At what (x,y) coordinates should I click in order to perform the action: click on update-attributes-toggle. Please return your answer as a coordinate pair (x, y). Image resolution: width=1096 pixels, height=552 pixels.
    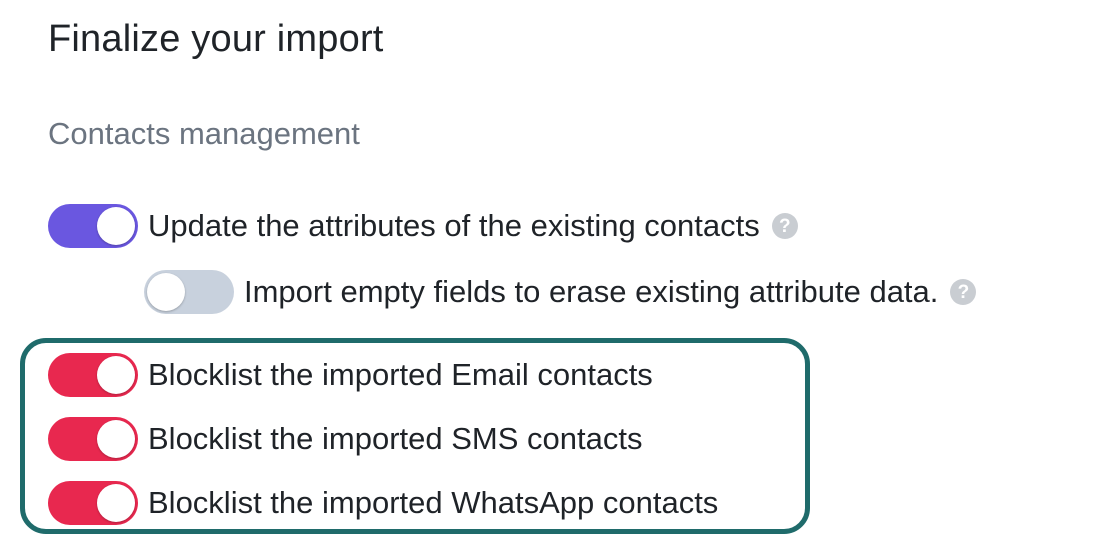
    Looking at the image, I should click on (93, 226).